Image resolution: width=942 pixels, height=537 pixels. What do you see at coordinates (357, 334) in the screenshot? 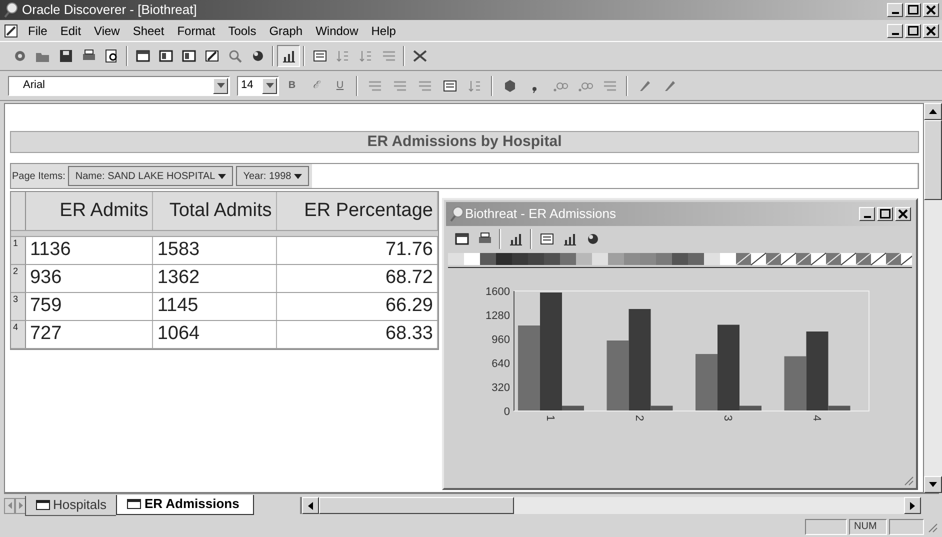
I see `table-cell: 68.33` at bounding box center [357, 334].